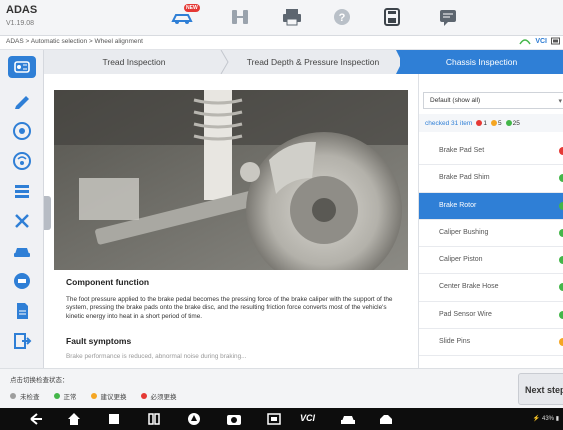 Image resolution: width=563 pixels, height=430 pixels. Describe the element at coordinates (491, 316) in the screenshot. I see `list-item-pad-sensor-wire: Pad Sensor Wire` at that location.